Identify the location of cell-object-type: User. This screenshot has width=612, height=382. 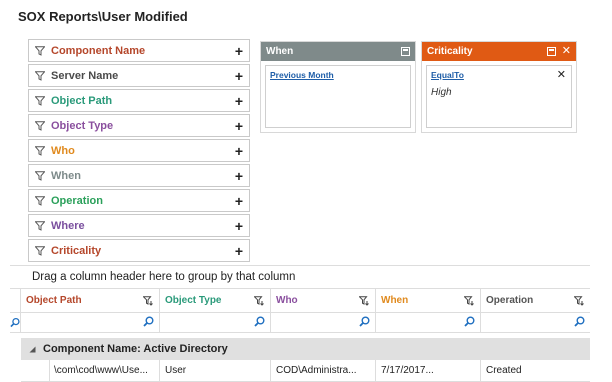
(215, 370).